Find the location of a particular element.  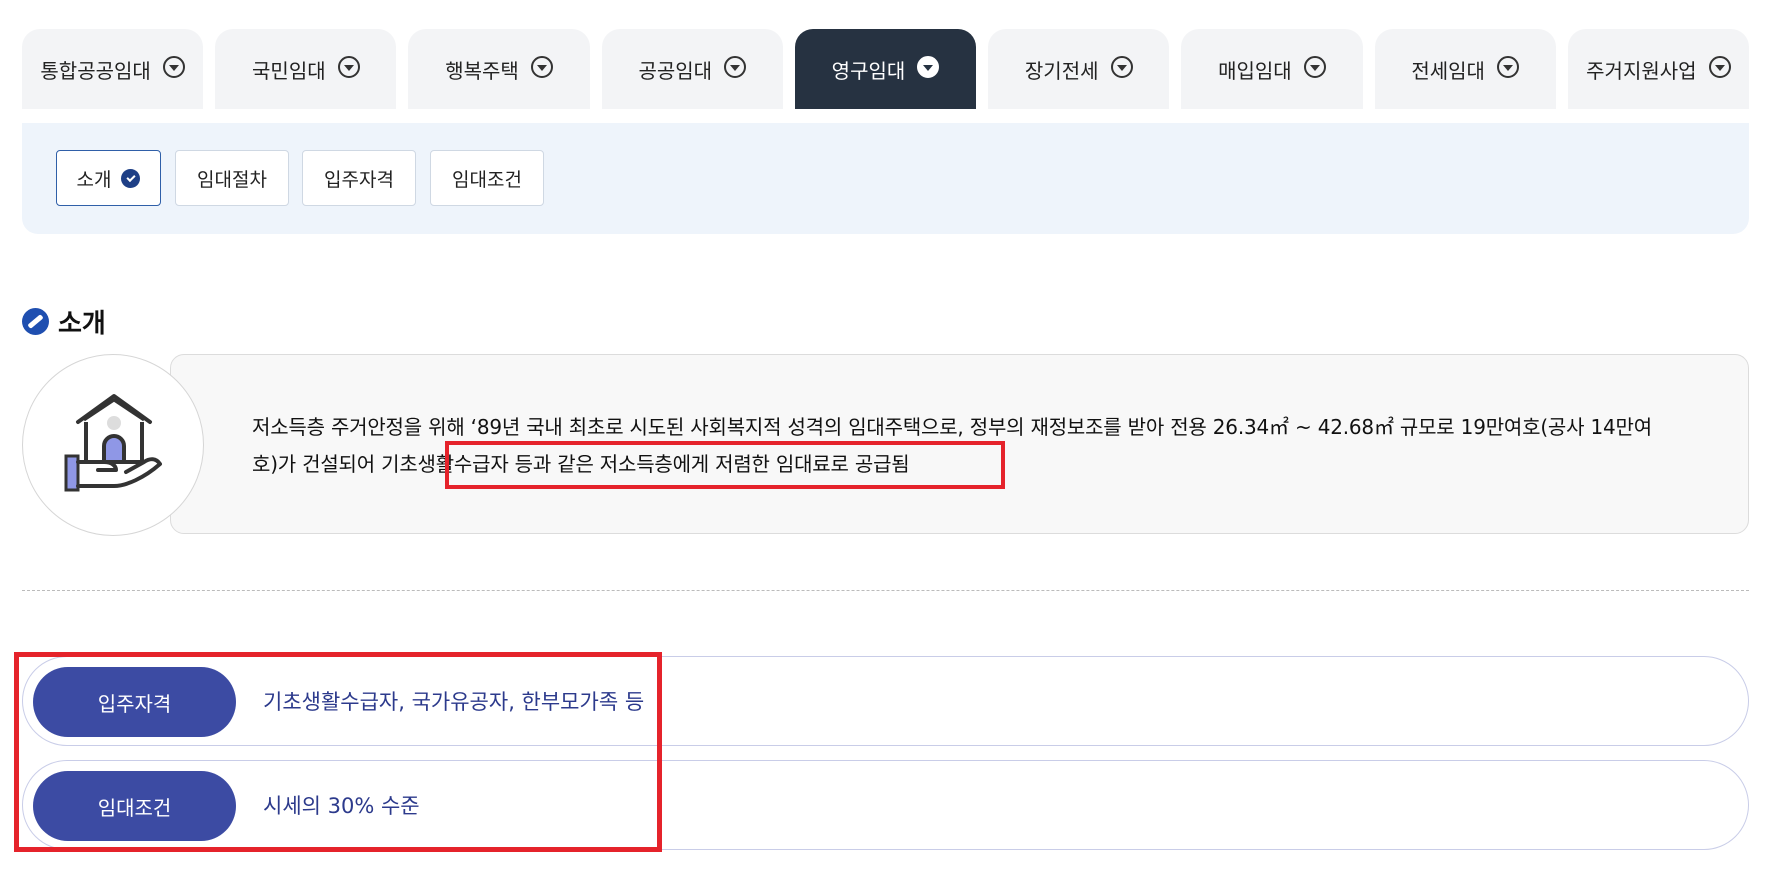

subtab-label: 임대조건 is located at coordinates (487, 179).